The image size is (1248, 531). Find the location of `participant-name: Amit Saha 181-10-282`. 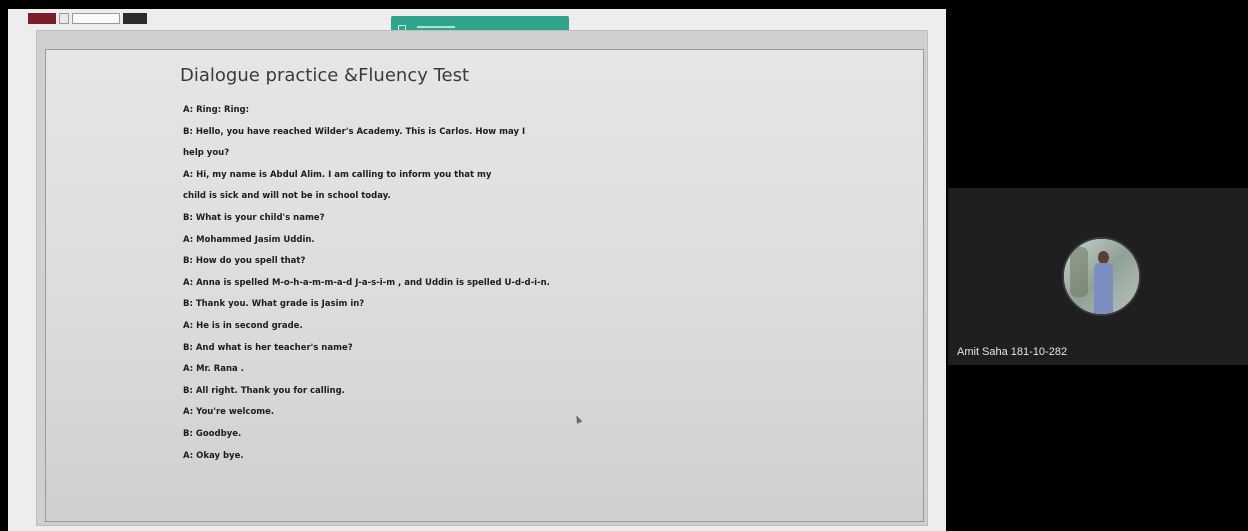

participant-name: Amit Saha 181-10-282 is located at coordinates (1012, 352).